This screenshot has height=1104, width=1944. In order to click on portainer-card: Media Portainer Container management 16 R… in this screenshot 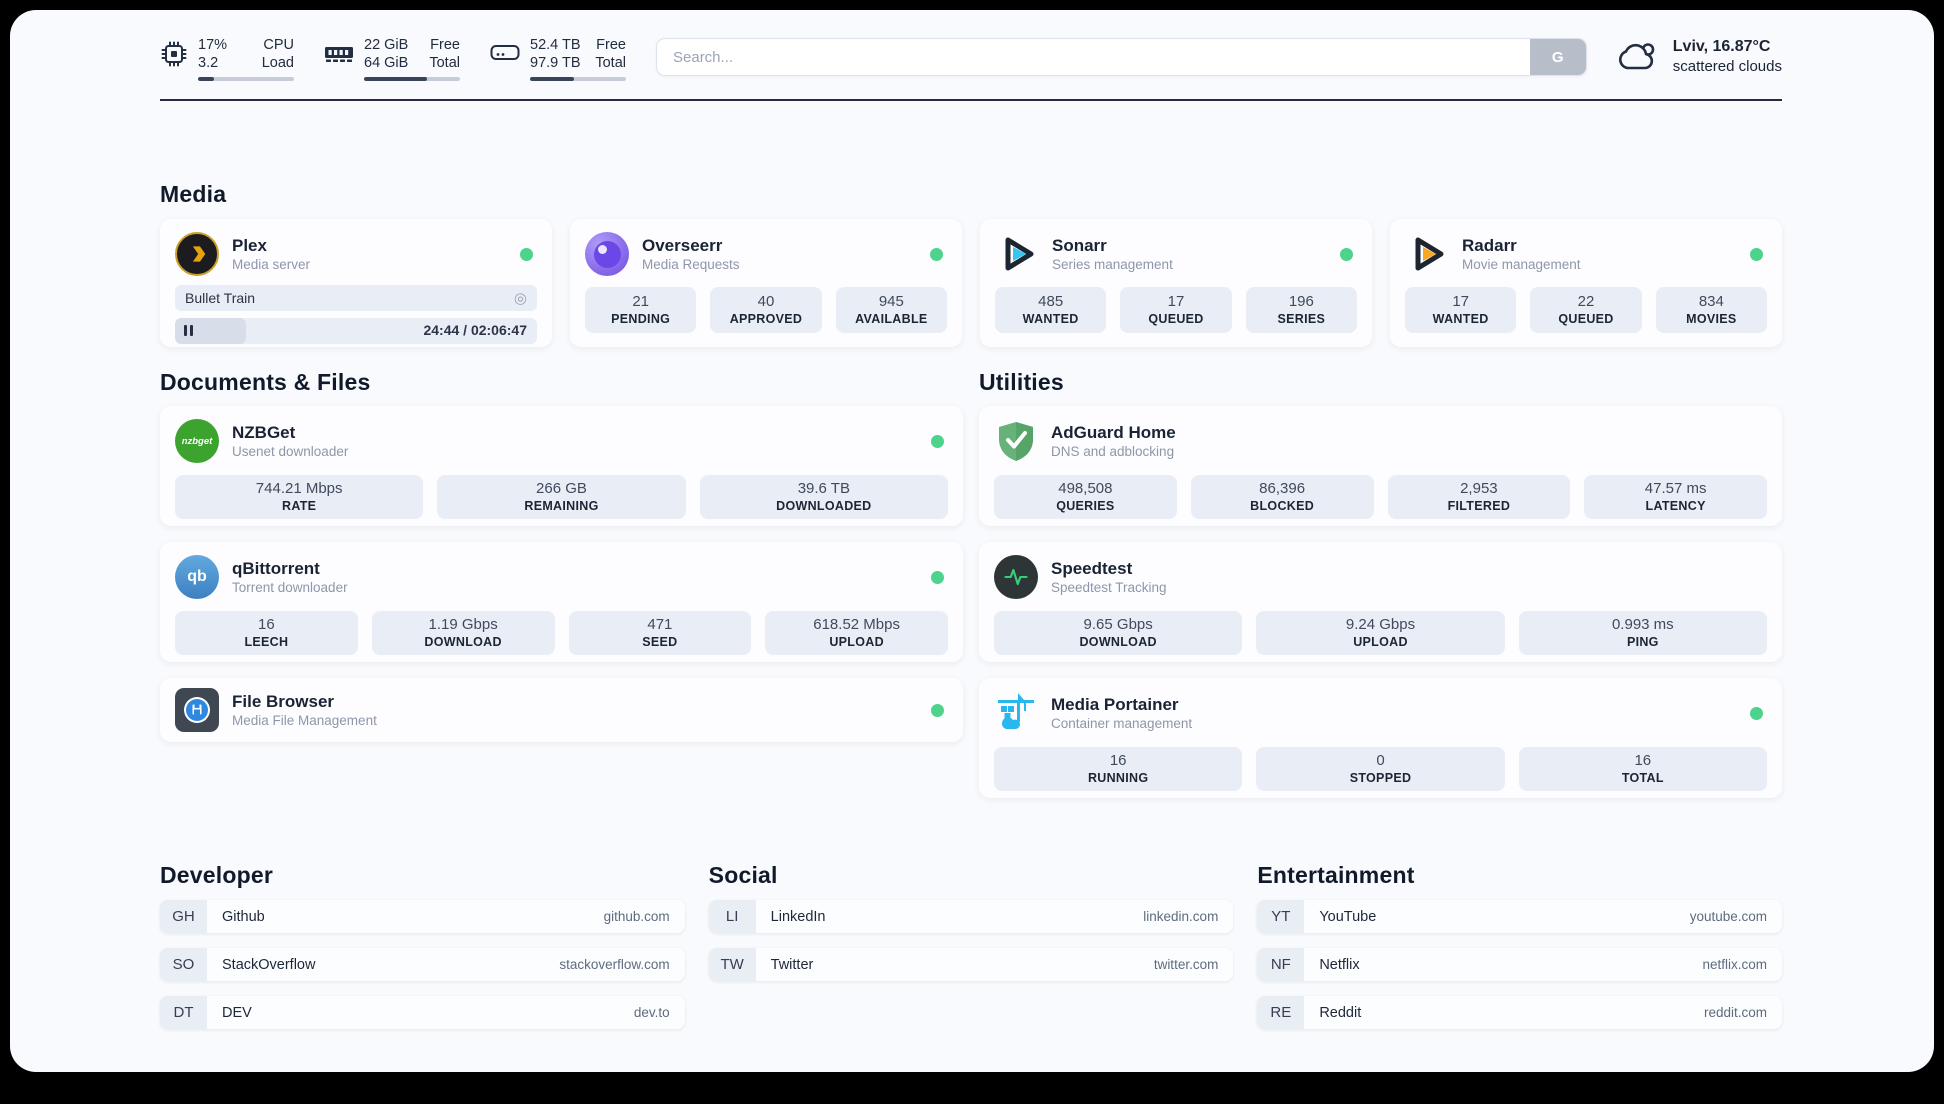, I will do `click(1380, 738)`.